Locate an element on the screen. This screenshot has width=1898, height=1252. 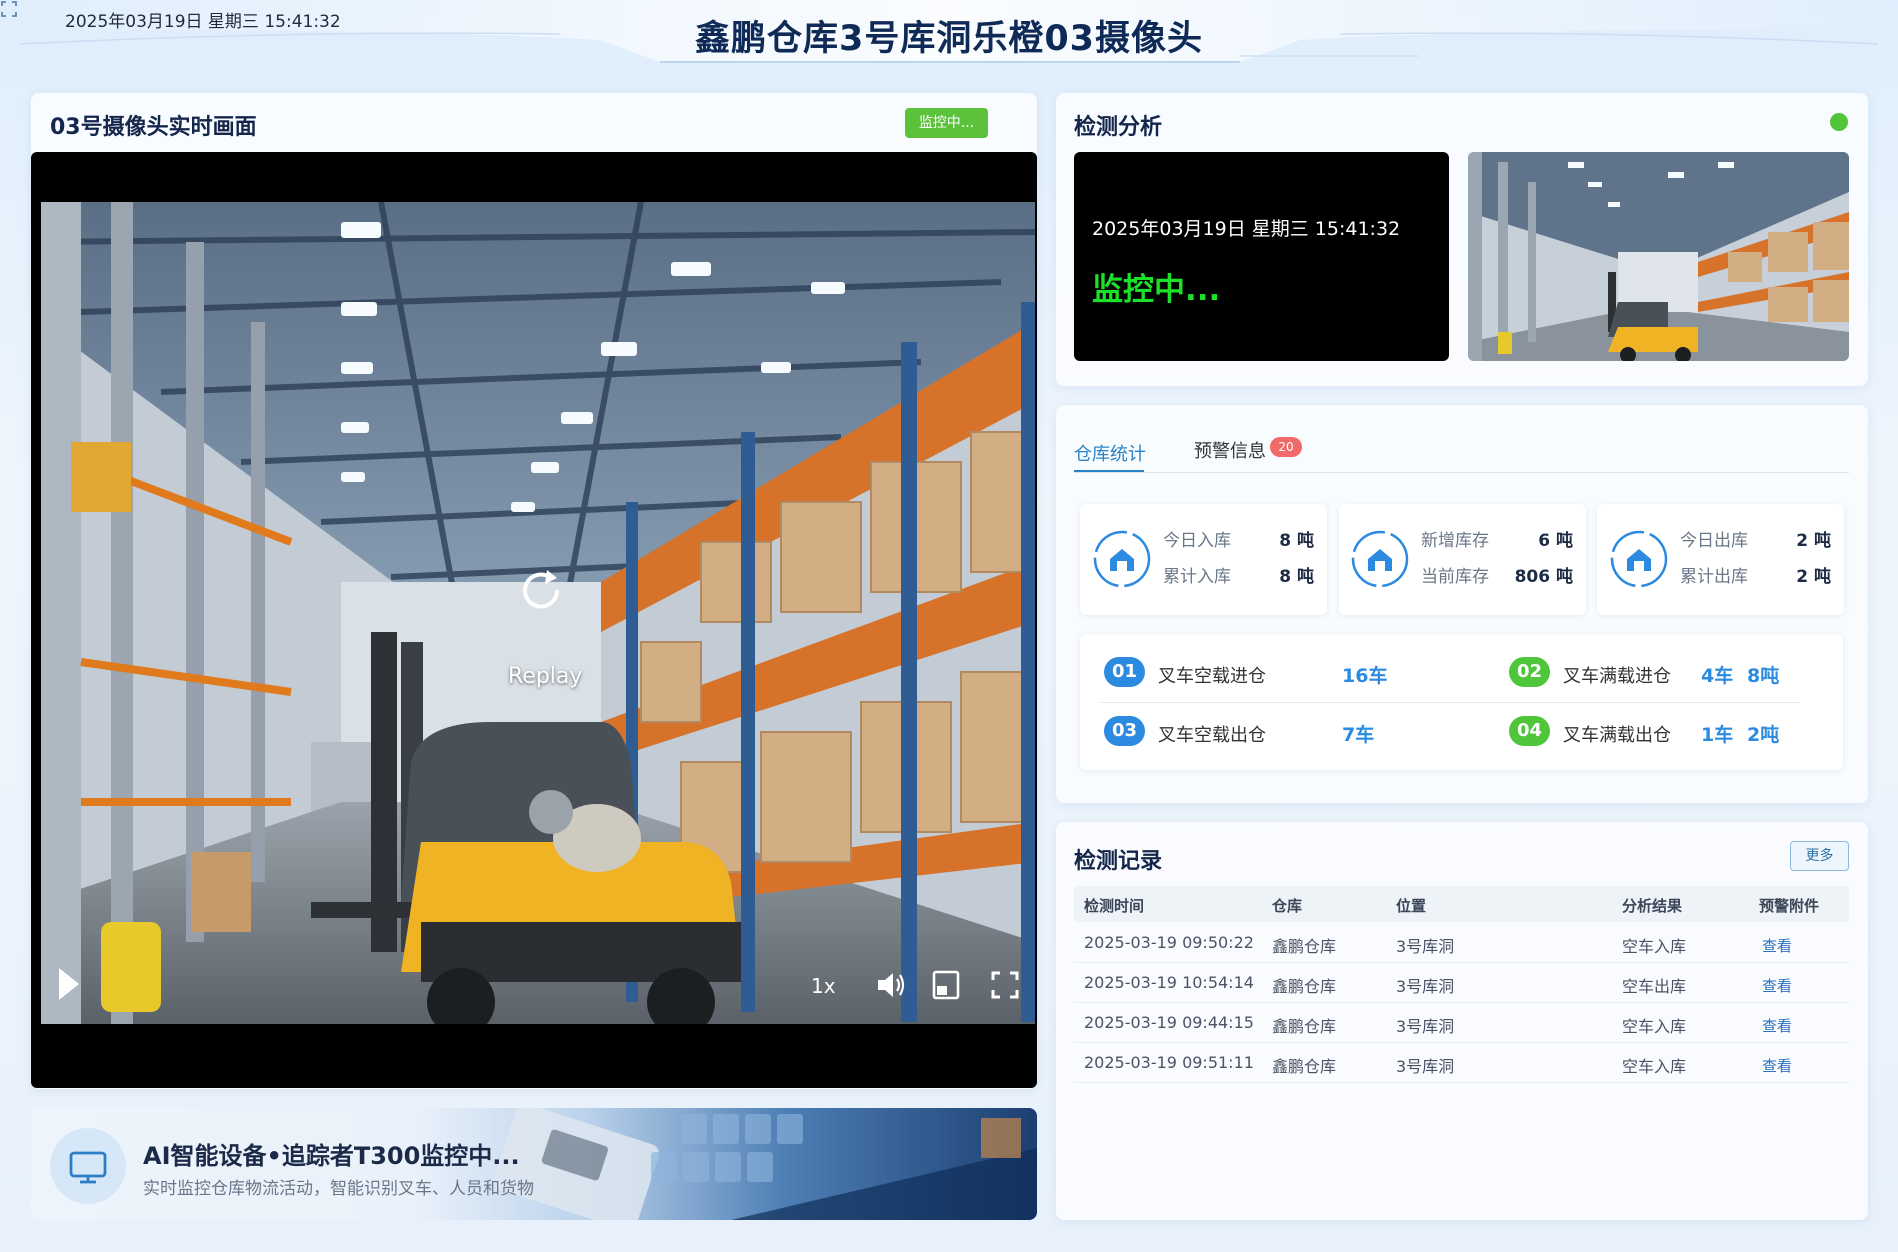
cell-time: 2025-03-19 09:50:22 is located at coordinates (1169, 942).